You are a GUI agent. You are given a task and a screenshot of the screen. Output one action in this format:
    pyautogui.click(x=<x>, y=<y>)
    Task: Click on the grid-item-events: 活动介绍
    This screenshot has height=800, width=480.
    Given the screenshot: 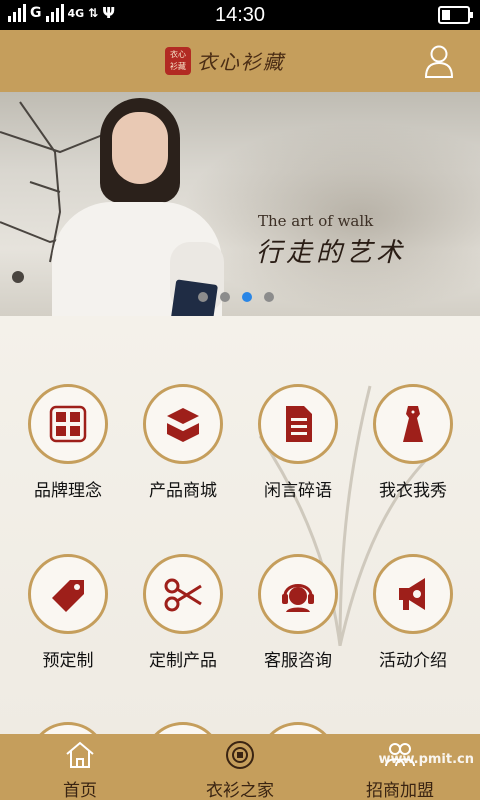 What is the action you would take?
    pyautogui.click(x=413, y=634)
    